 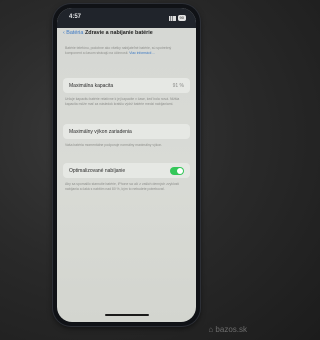 What do you see at coordinates (126, 85) in the screenshot?
I see `capacity-row: Maximálna kapacita 91 %` at bounding box center [126, 85].